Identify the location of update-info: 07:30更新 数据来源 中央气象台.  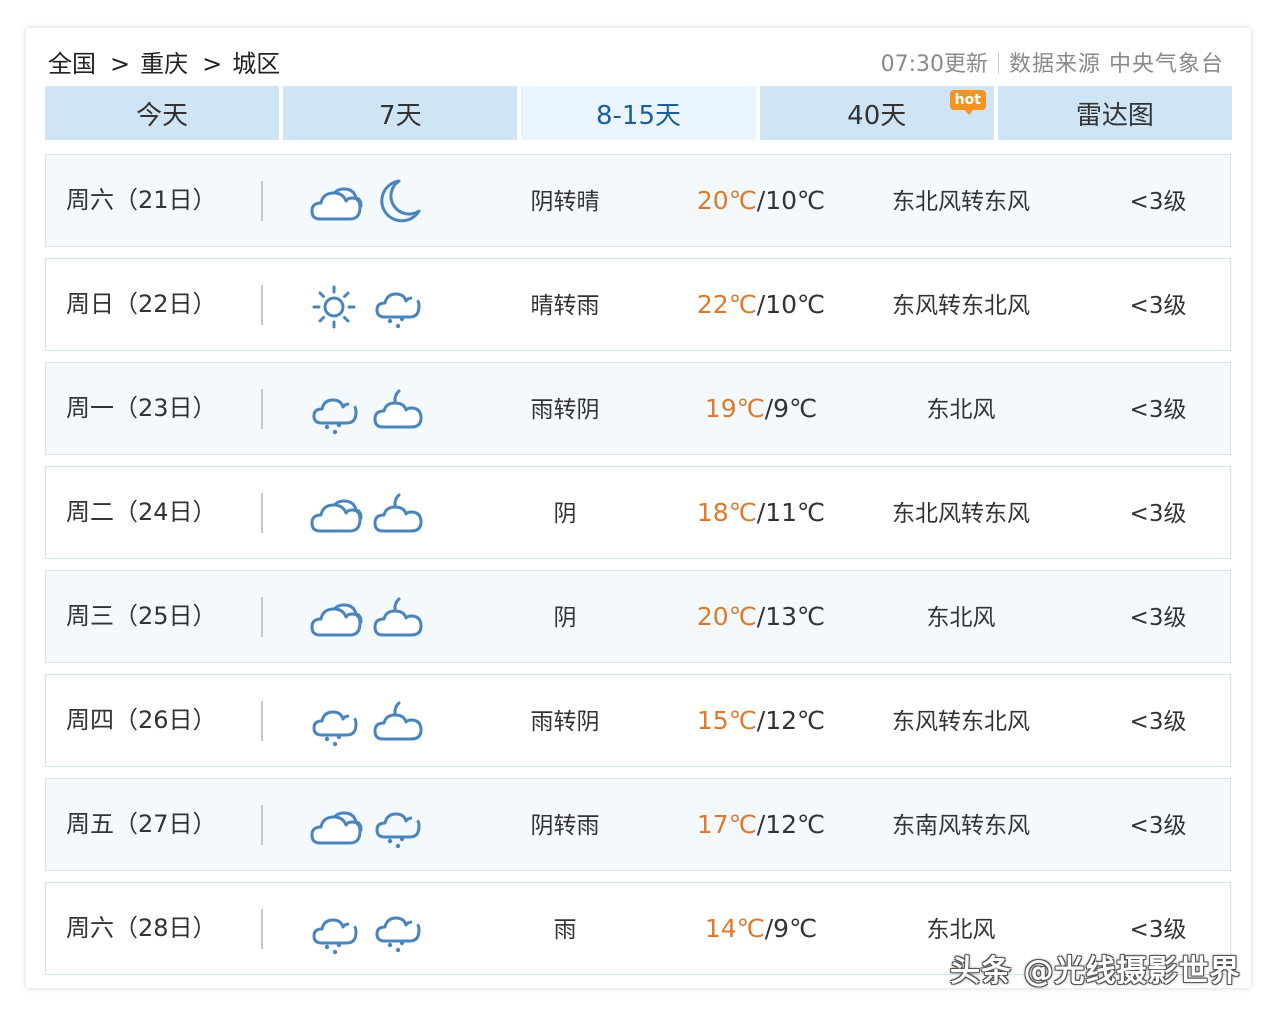
(1052, 62).